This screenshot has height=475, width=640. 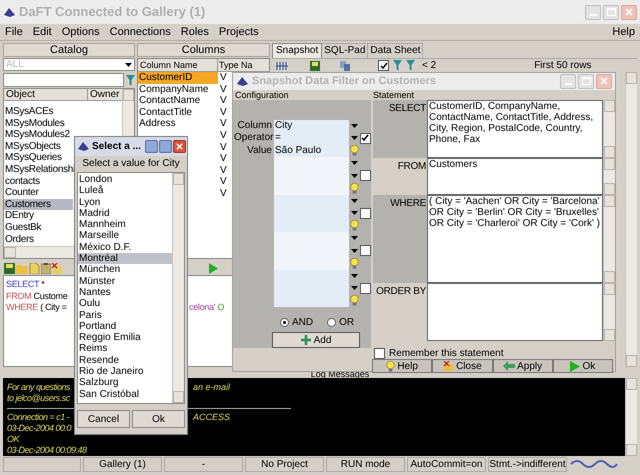 I want to click on filter-field, so click(x=63, y=80).